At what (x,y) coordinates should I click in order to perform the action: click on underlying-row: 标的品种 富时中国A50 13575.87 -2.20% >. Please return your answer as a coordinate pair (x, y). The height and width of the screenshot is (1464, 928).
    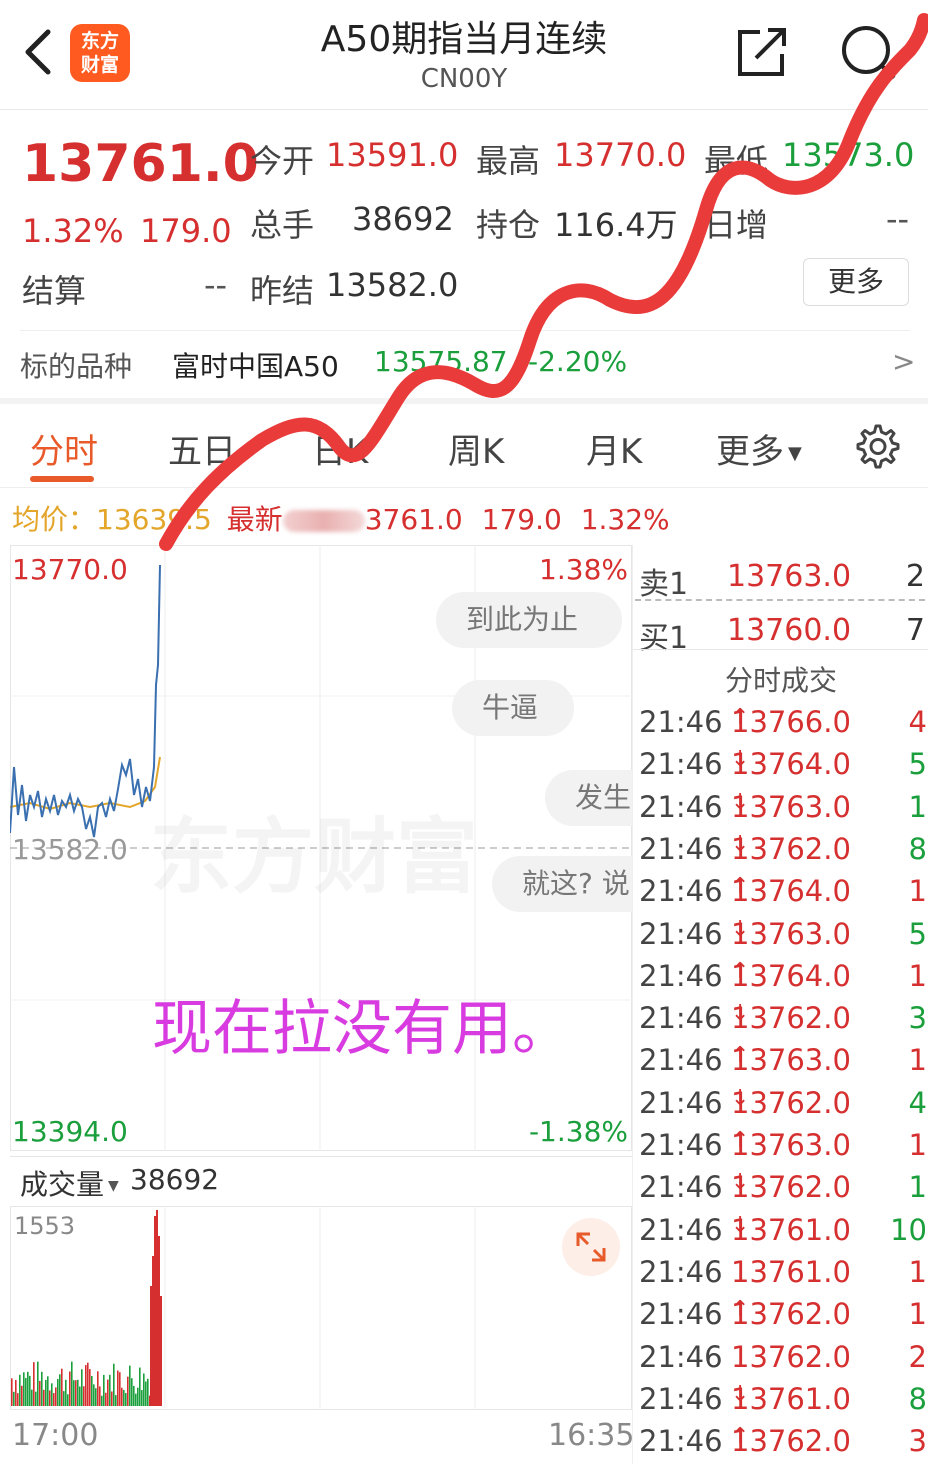
    Looking at the image, I should click on (467, 361).